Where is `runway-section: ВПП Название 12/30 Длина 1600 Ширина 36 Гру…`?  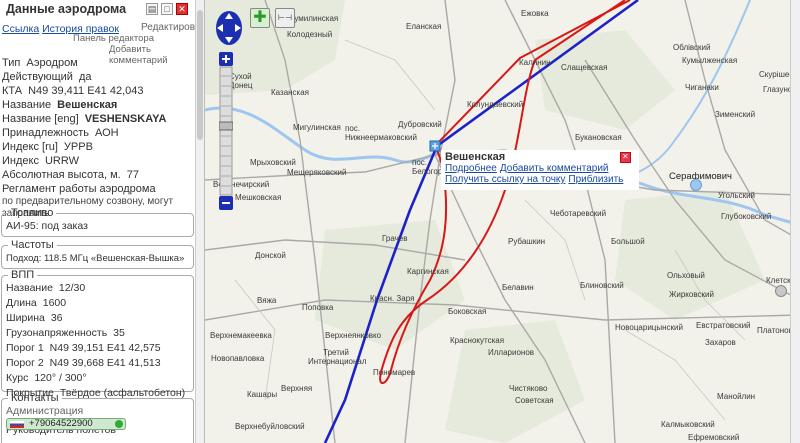 runway-section: ВПП Название 12/30 Длина 1600 Ширина 36 Гру… is located at coordinates (97, 334).